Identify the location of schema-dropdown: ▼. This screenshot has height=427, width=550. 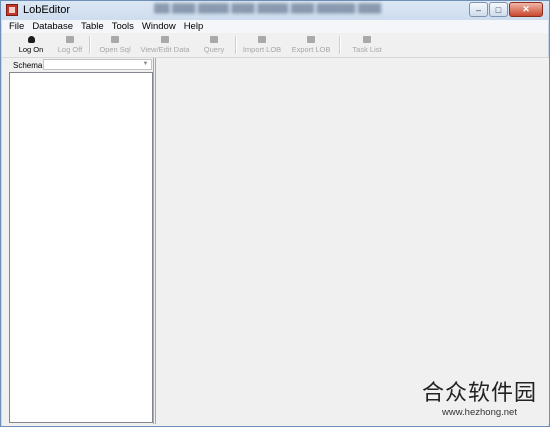
(97, 64).